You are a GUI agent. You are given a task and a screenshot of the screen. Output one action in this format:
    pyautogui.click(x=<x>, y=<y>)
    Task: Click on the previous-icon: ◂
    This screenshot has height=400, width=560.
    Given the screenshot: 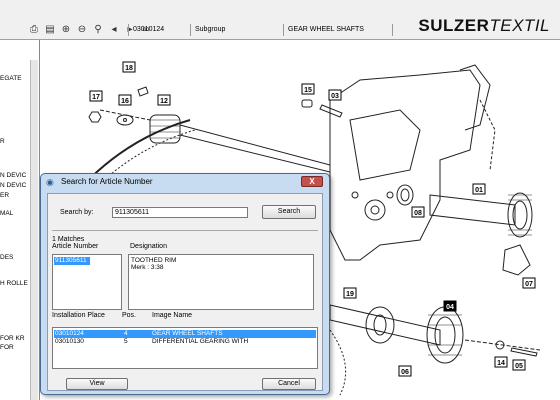 What is the action you would take?
    pyautogui.click(x=114, y=30)
    